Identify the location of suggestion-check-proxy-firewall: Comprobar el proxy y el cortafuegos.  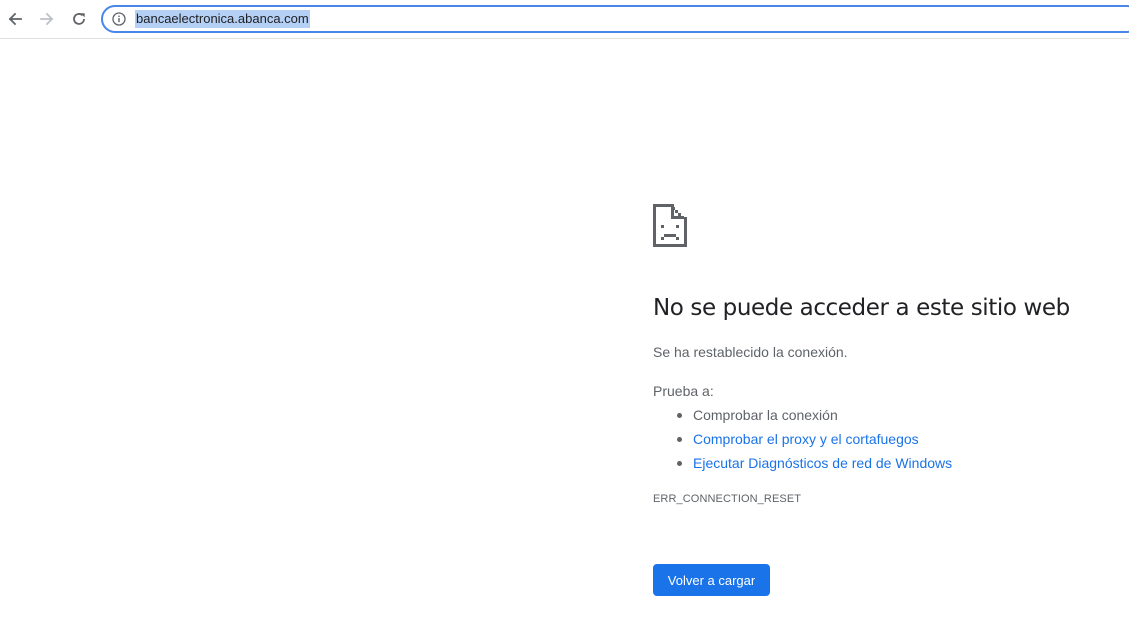
(802, 441).